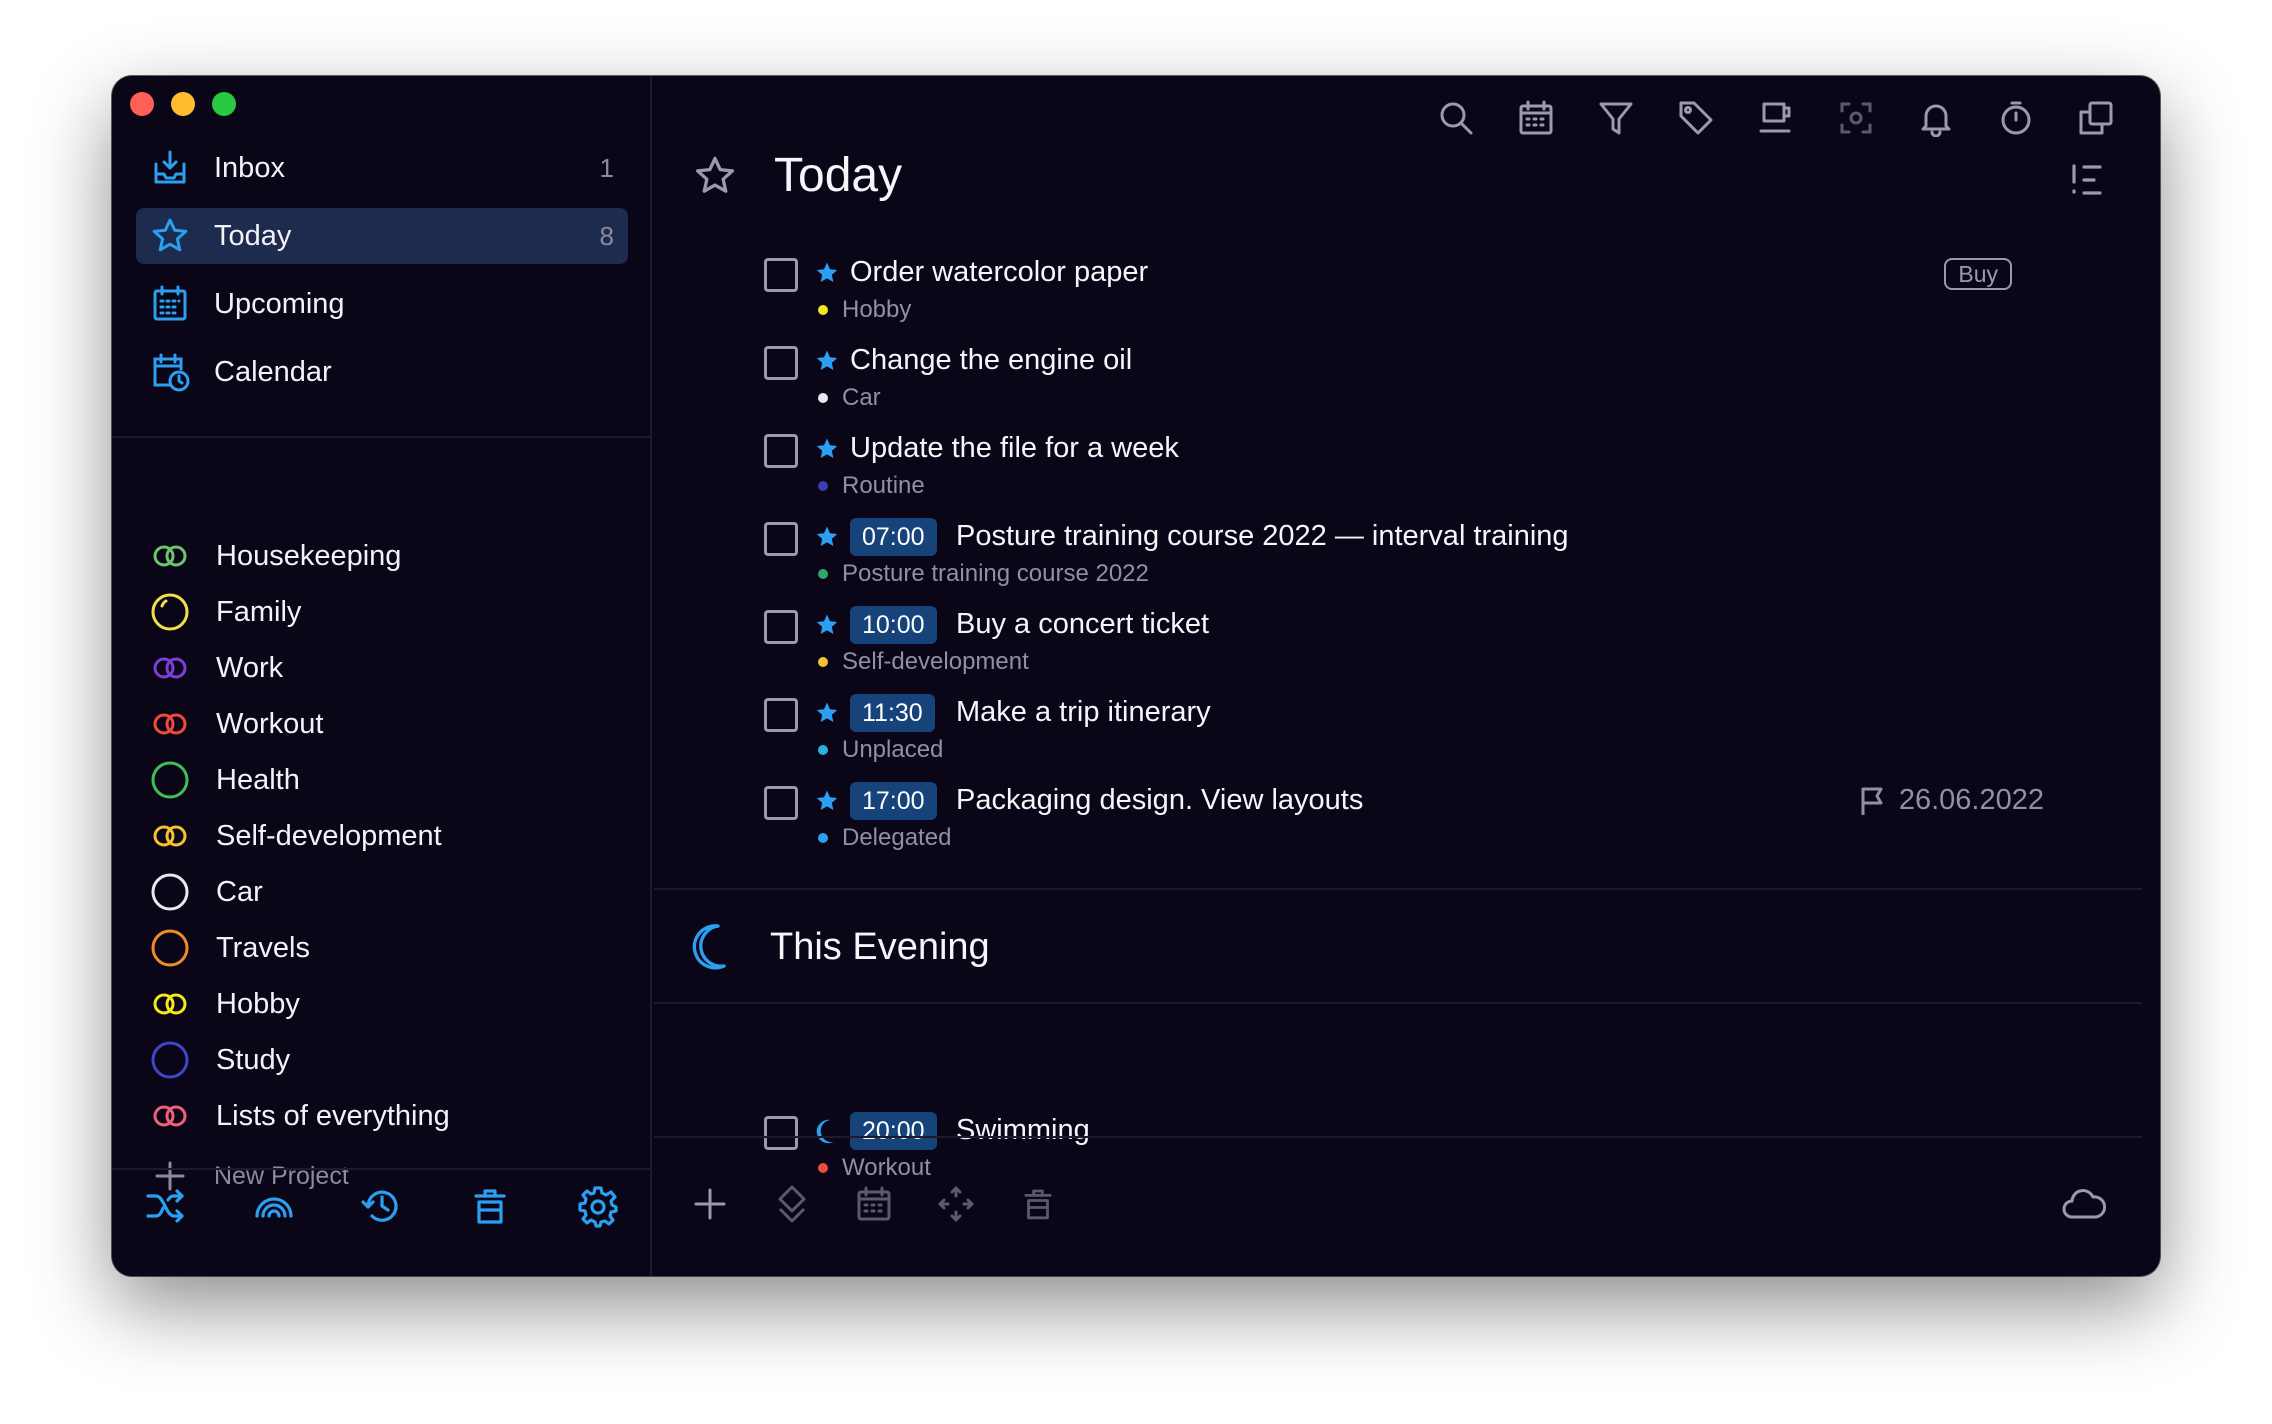 The width and height of the screenshot is (2272, 1424). What do you see at coordinates (382, 236) in the screenshot?
I see `sidebar-item-today: Today 8` at bounding box center [382, 236].